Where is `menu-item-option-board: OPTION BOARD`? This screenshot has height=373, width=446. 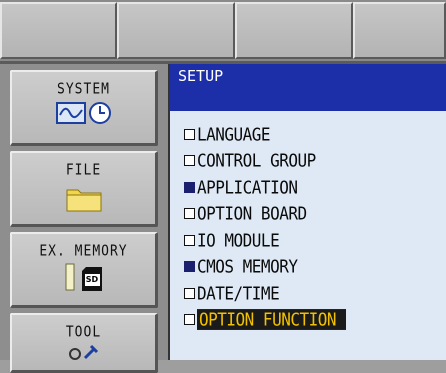
menu-item-option-board: OPTION BOARD is located at coordinates (315, 214).